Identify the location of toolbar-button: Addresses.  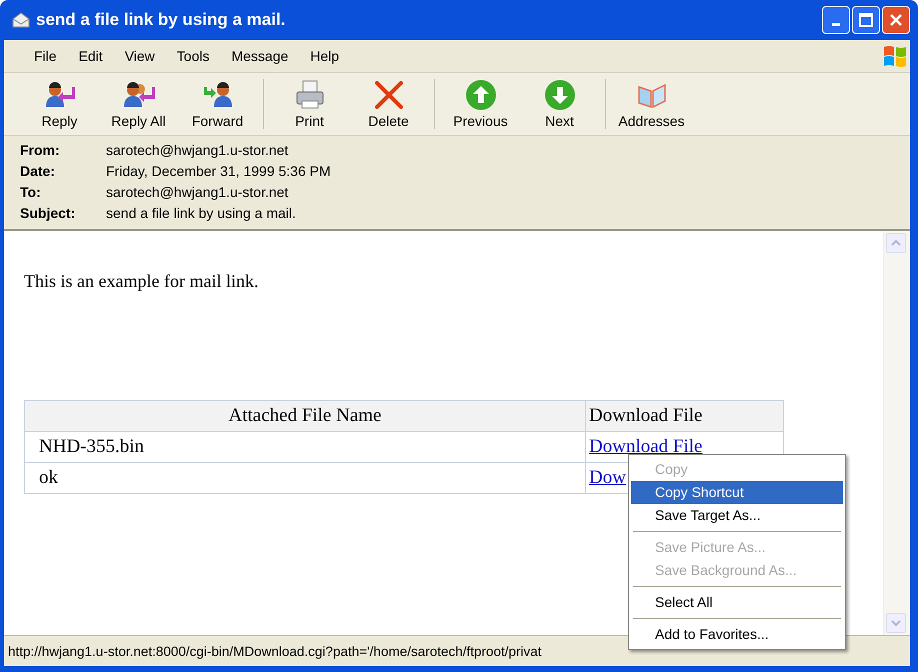
(651, 104).